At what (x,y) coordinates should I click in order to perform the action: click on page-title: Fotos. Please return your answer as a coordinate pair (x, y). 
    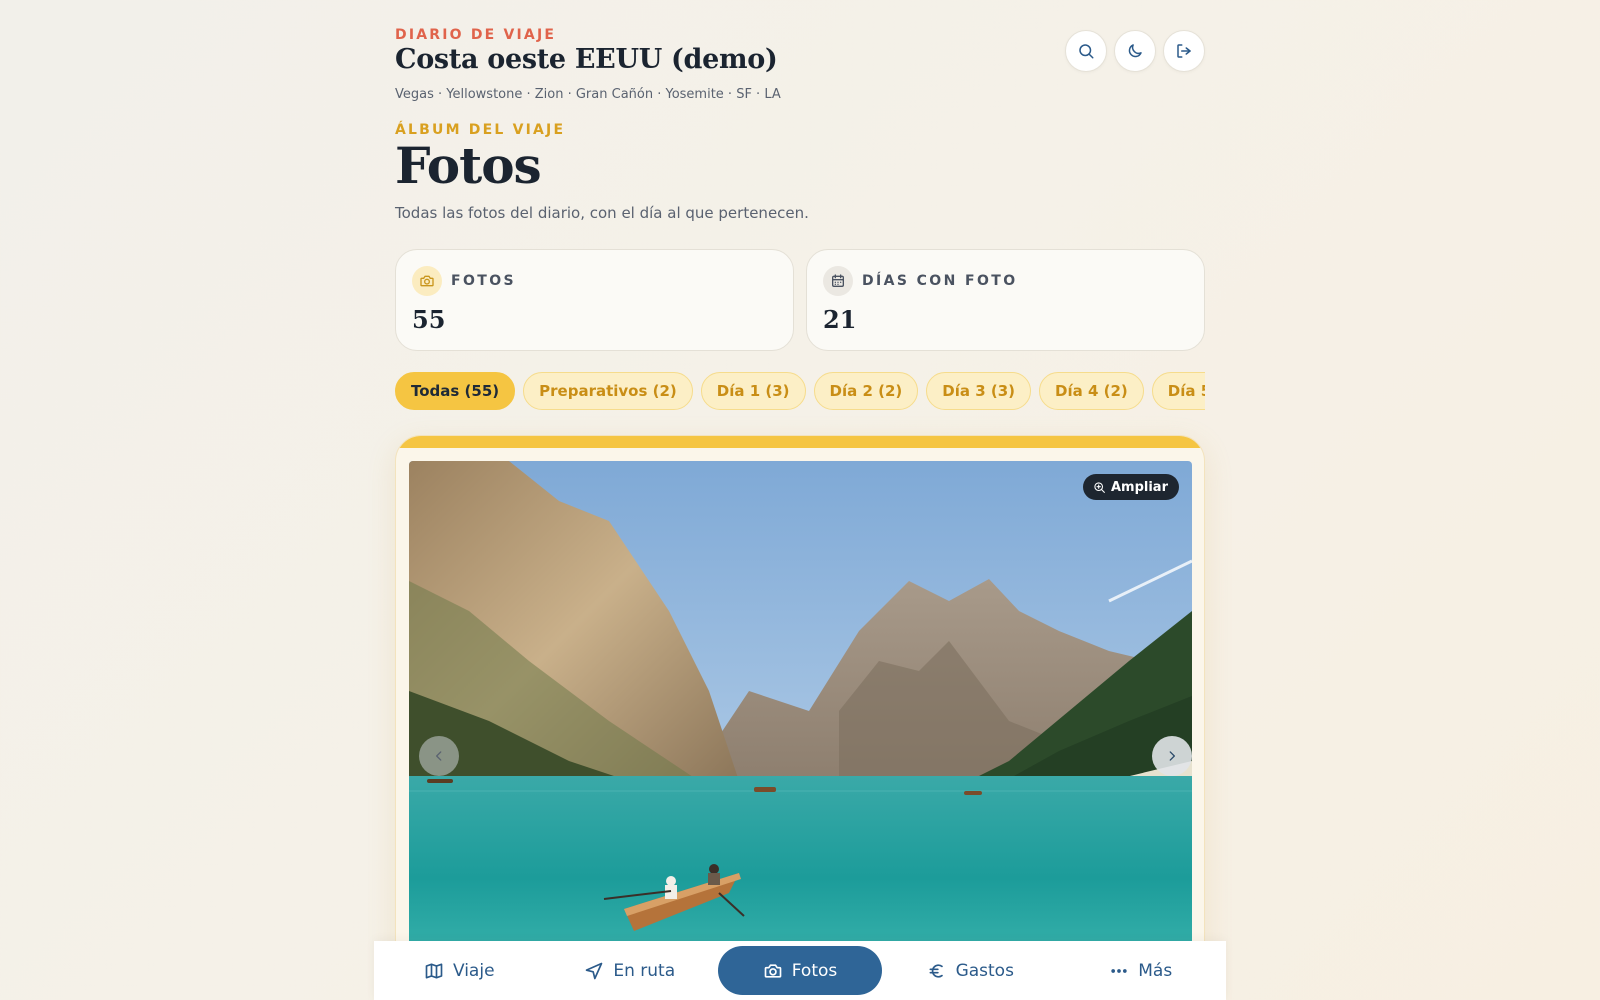
    Looking at the image, I should click on (468, 165).